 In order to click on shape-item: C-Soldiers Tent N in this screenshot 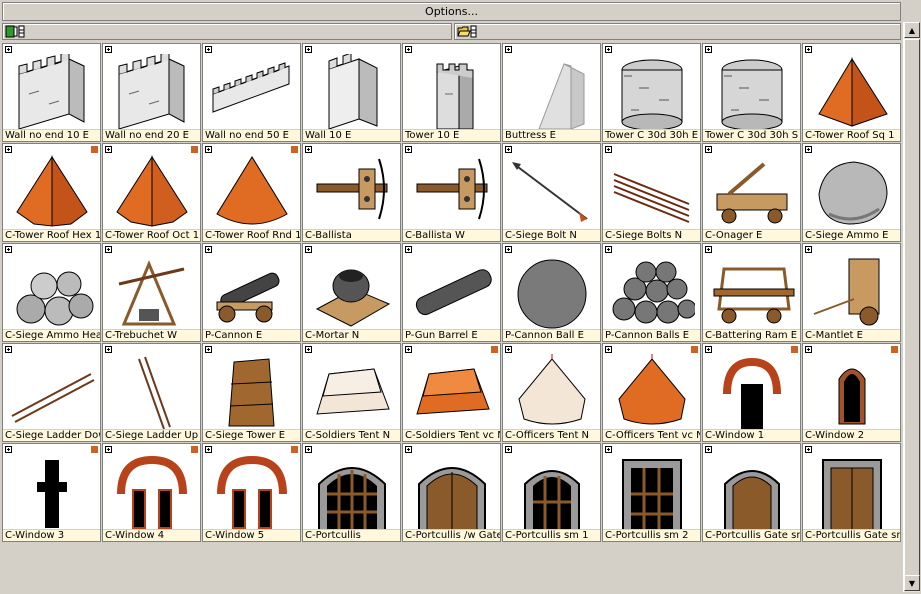, I will do `click(351, 392)`.